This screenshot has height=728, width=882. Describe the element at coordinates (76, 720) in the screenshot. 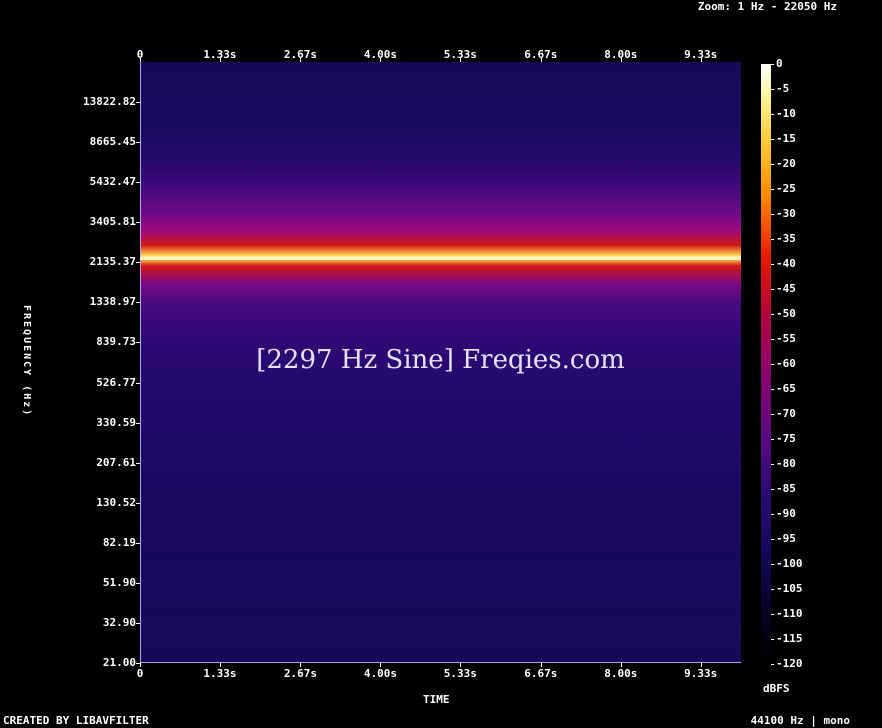

I see `credit-text: CREATED BY LIBAVFILTER` at that location.